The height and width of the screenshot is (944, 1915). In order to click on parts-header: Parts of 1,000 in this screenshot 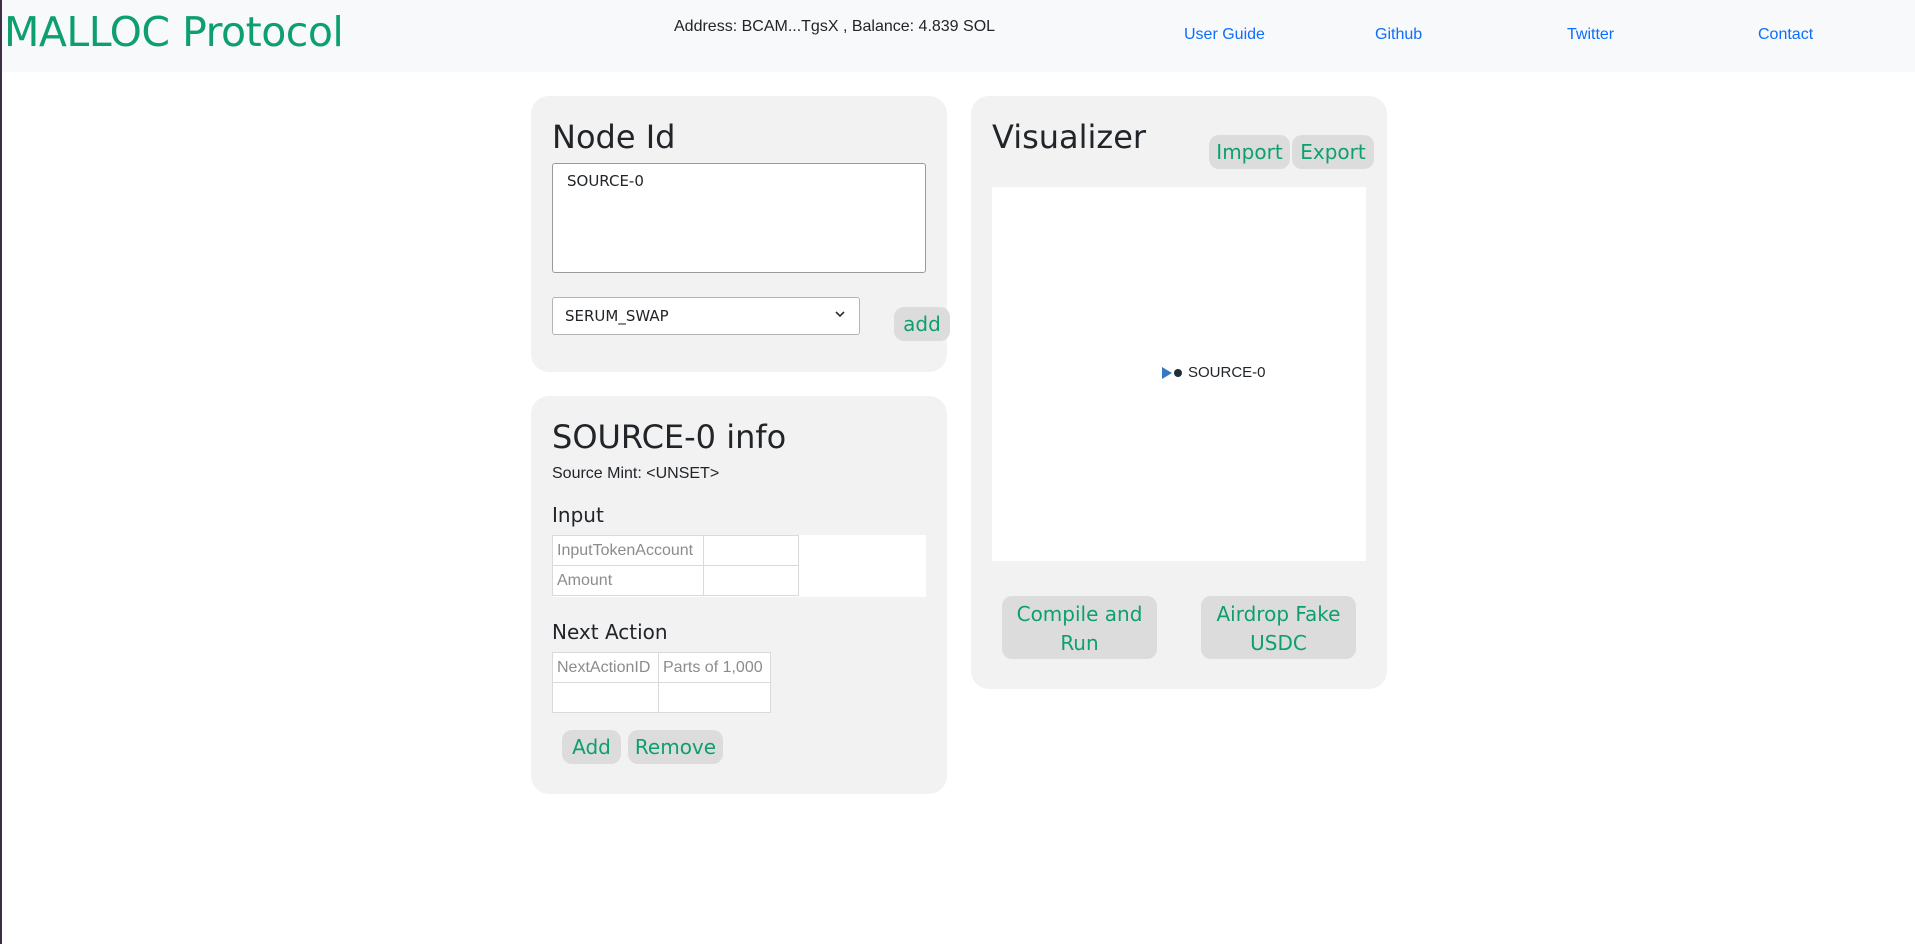, I will do `click(714, 667)`.